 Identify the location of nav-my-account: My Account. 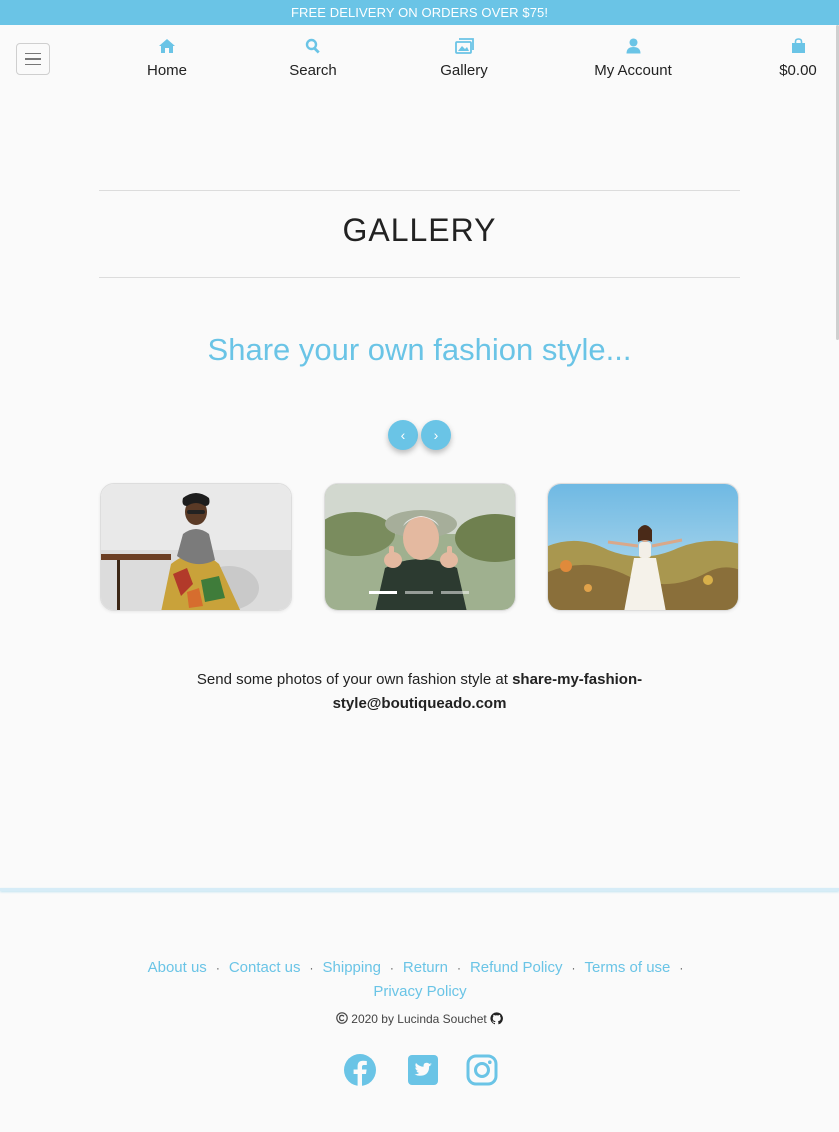
(633, 58).